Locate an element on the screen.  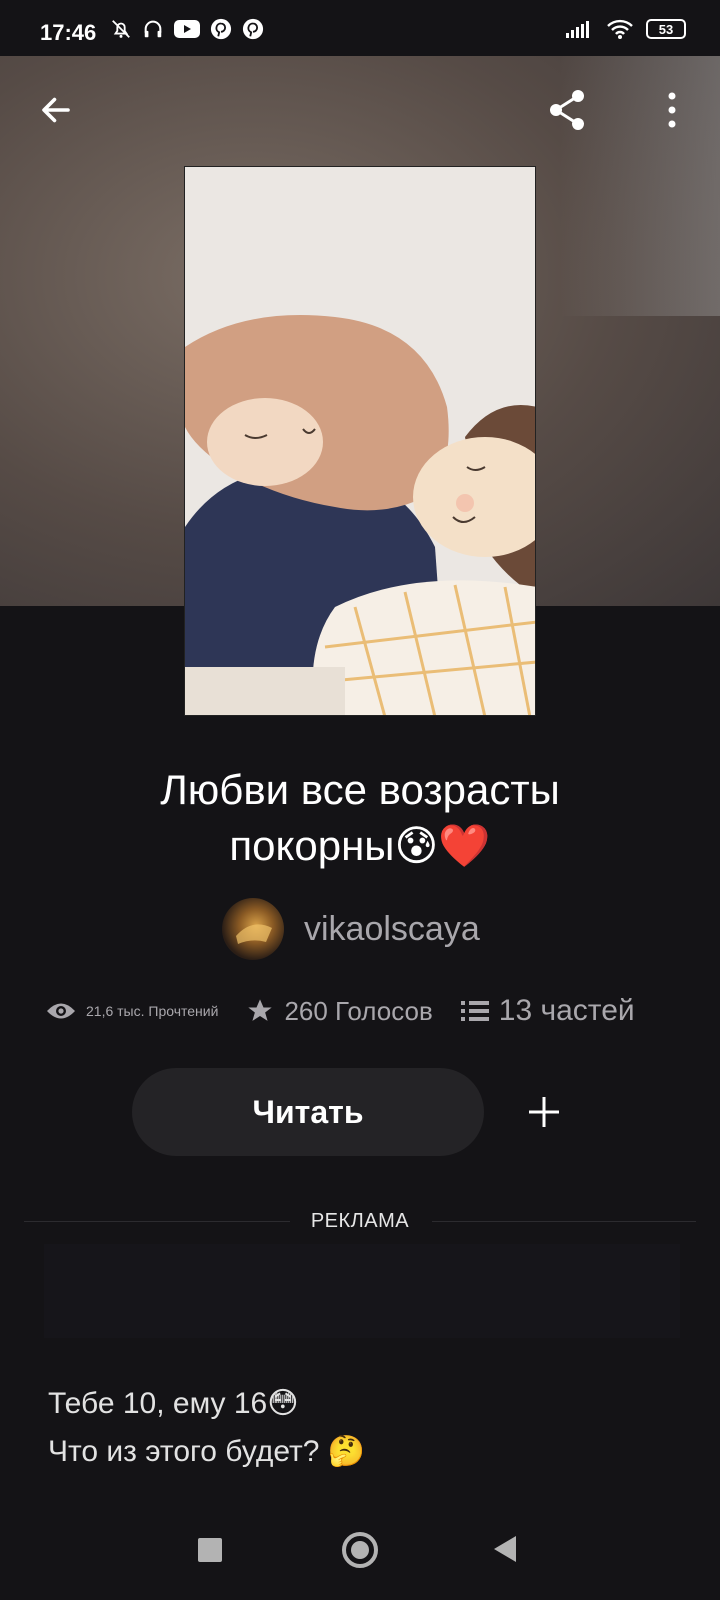
votes-stat: 260 Голосов is located at coordinates (339, 1011).